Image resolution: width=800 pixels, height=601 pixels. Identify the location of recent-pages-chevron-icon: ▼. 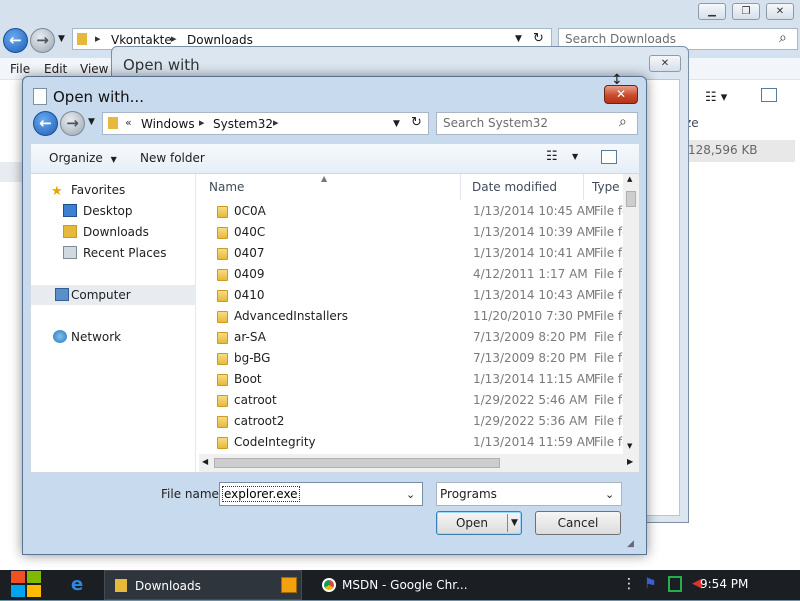
(61, 39).